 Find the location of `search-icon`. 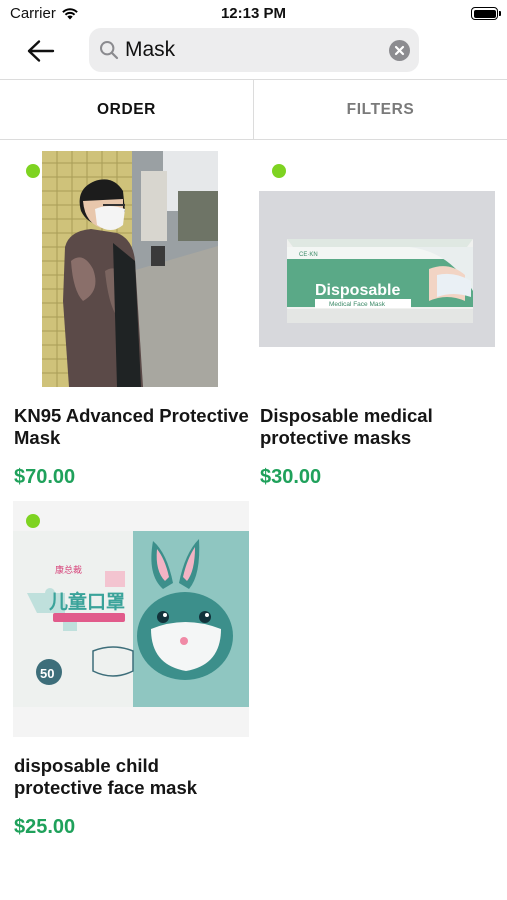

search-icon is located at coordinates (109, 50).